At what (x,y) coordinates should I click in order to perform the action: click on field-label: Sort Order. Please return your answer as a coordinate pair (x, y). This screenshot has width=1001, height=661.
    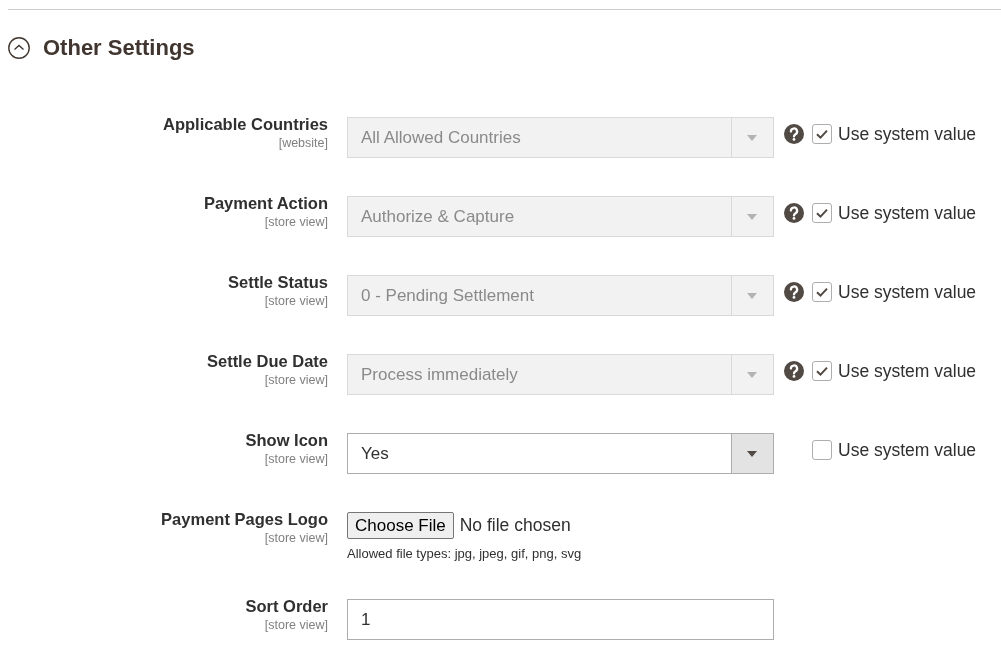
    Looking at the image, I should click on (286, 606).